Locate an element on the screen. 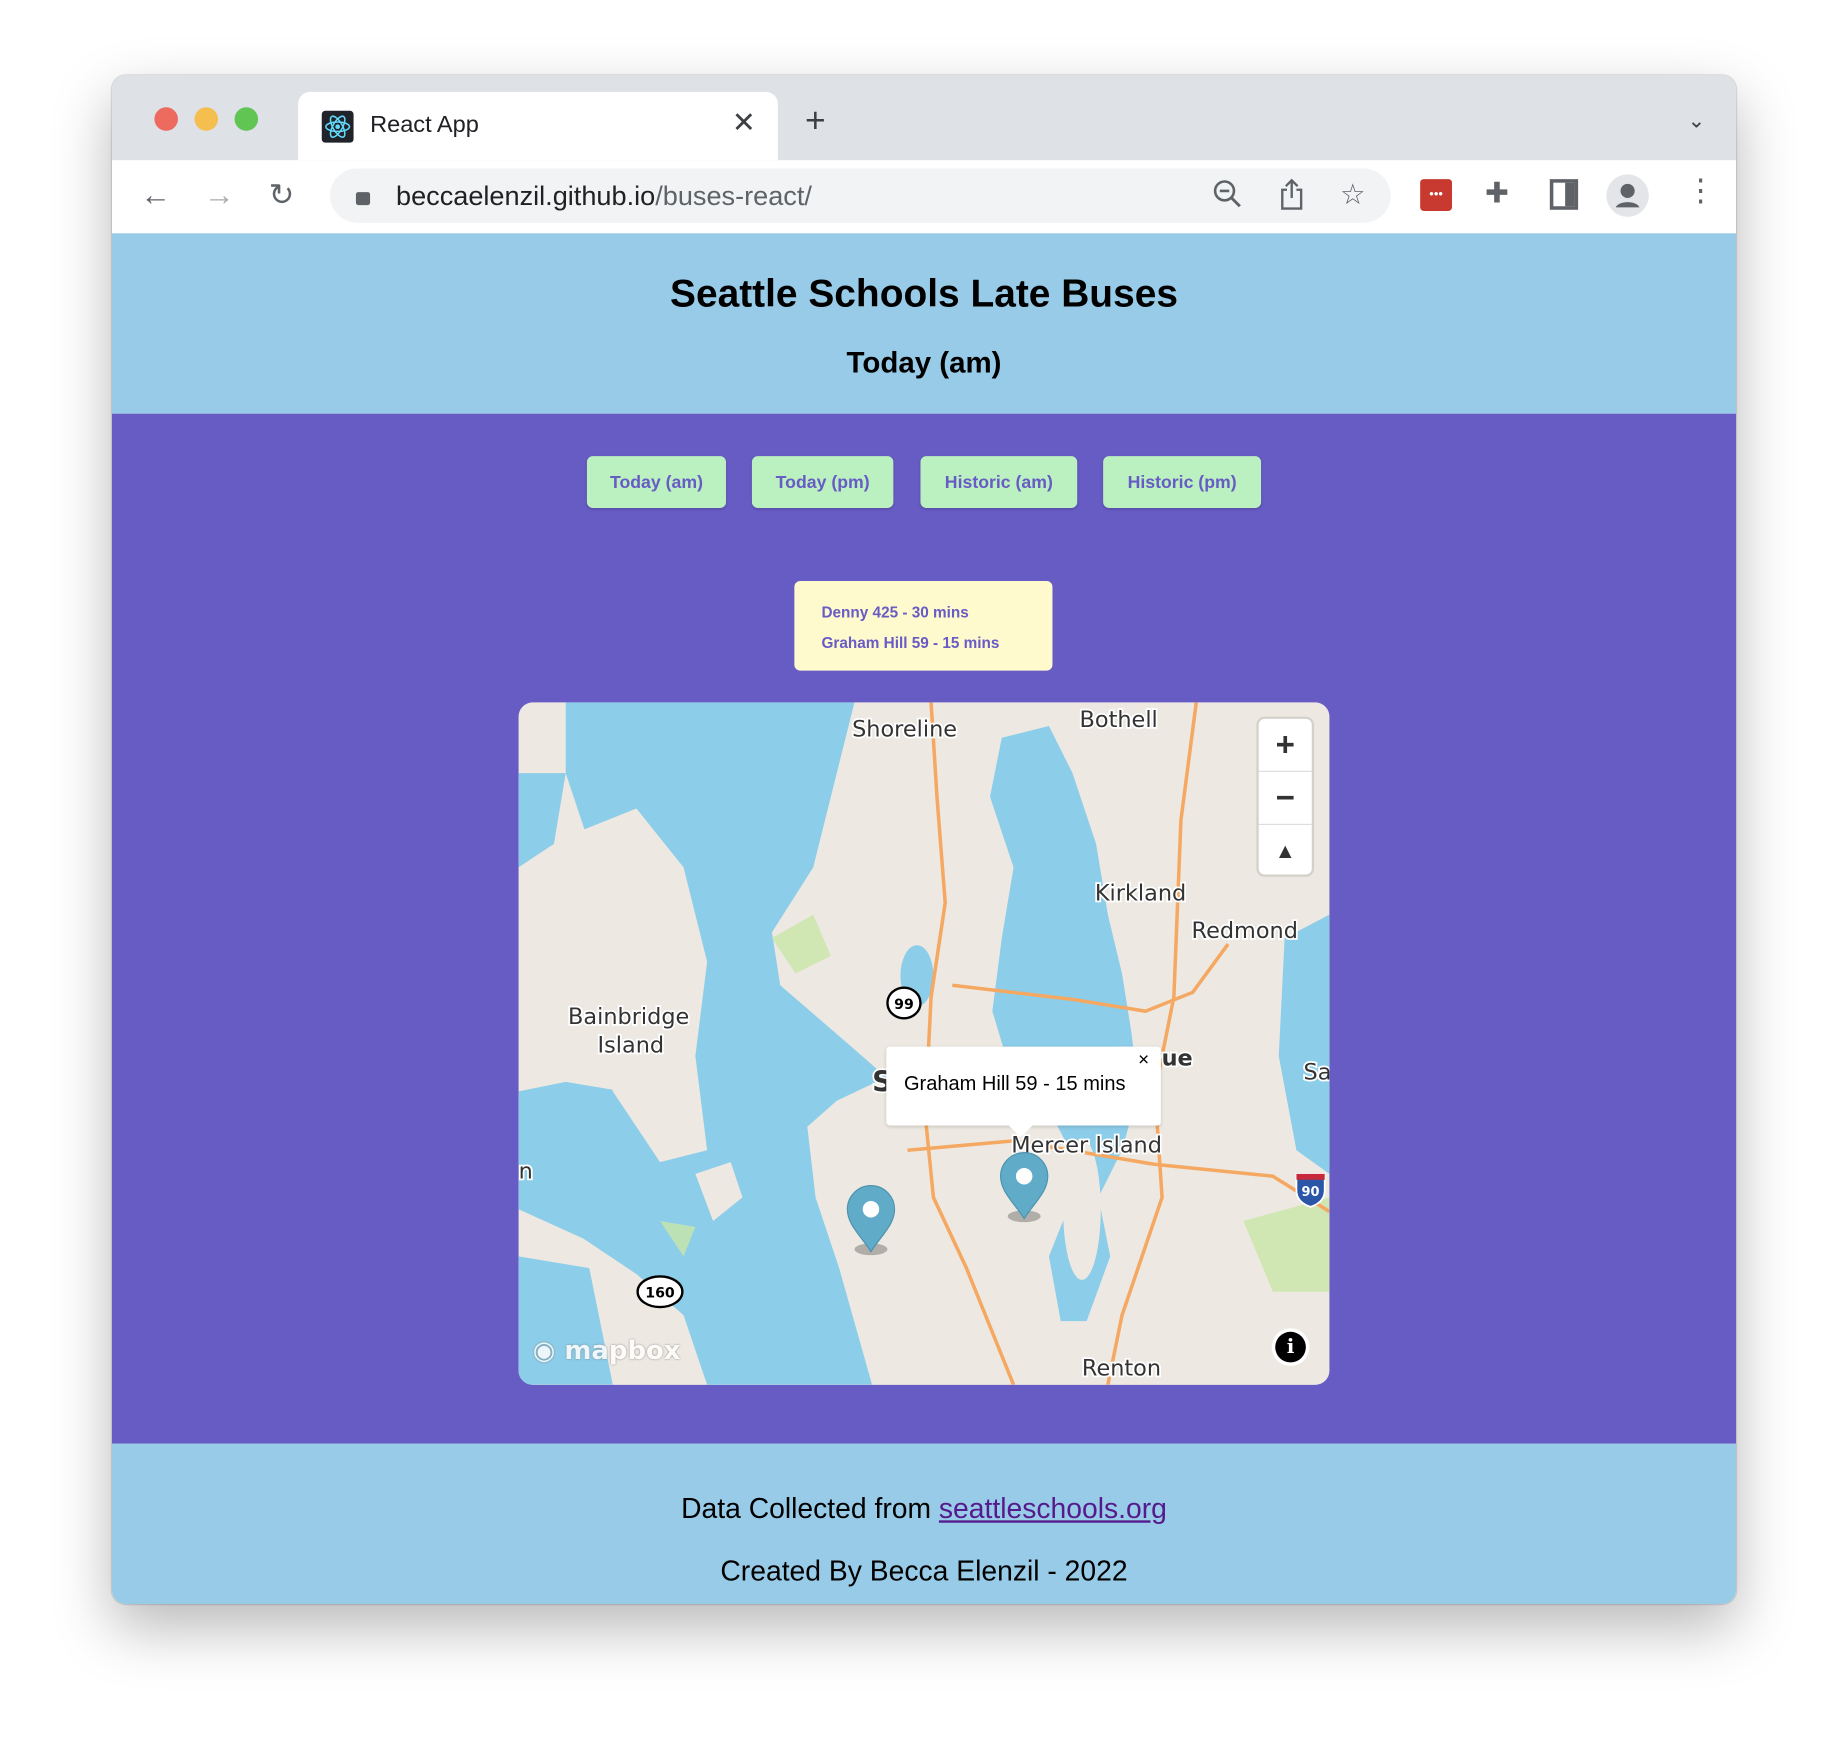 This screenshot has width=1848, height=1753. attribution-info-icon: i is located at coordinates (1290, 1347).